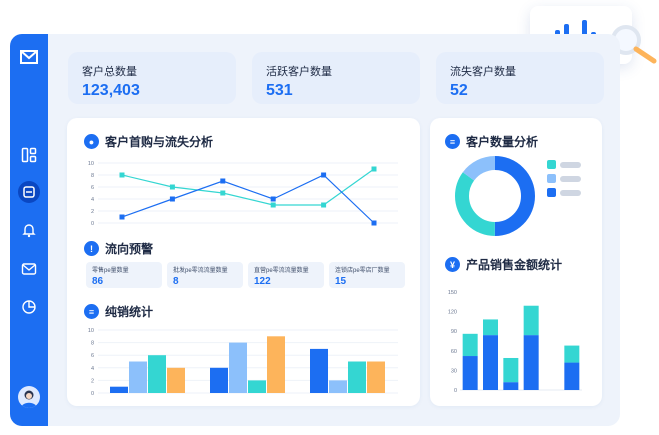 This screenshot has height=435, width=659. What do you see at coordinates (495, 196) in the screenshot?
I see `donut-chart` at bounding box center [495, 196].